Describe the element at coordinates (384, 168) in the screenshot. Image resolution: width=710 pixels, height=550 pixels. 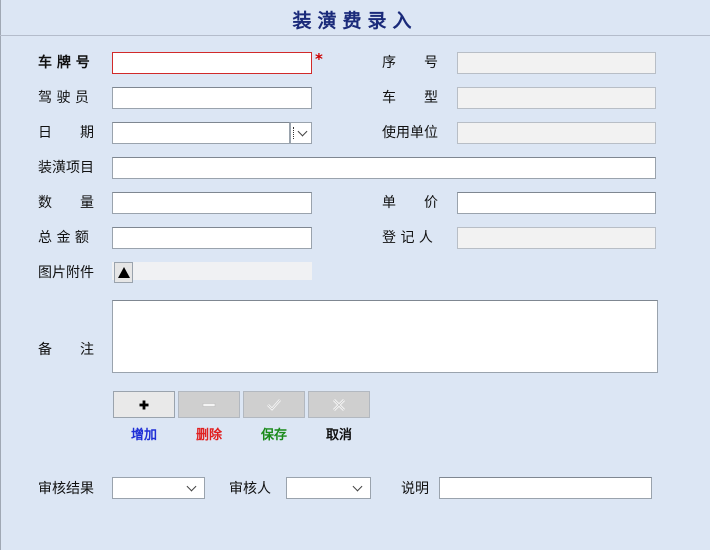
I see `item-input` at that location.